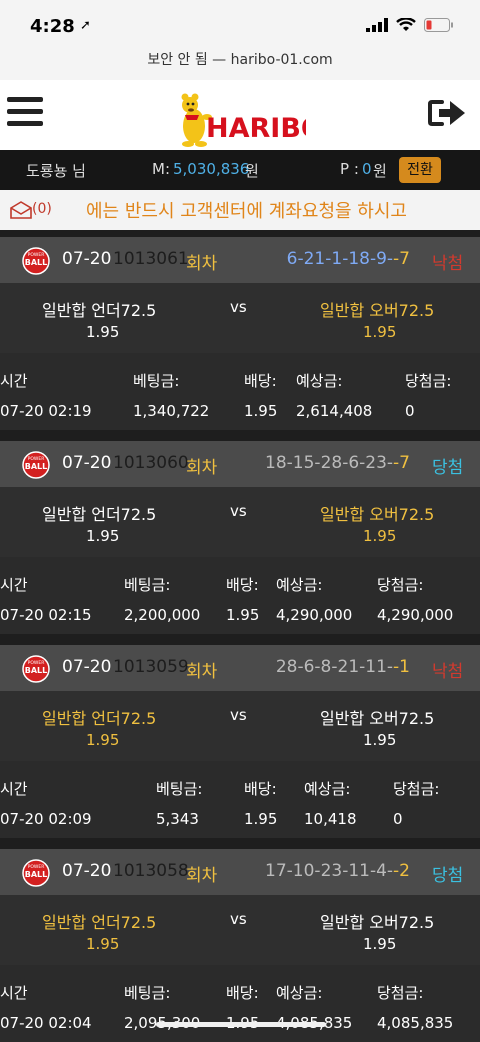 The height and width of the screenshot is (1042, 480). I want to click on notice-marquee: 에는 반드시 고객센터에 계좌요청을 하시고, so click(246, 211).